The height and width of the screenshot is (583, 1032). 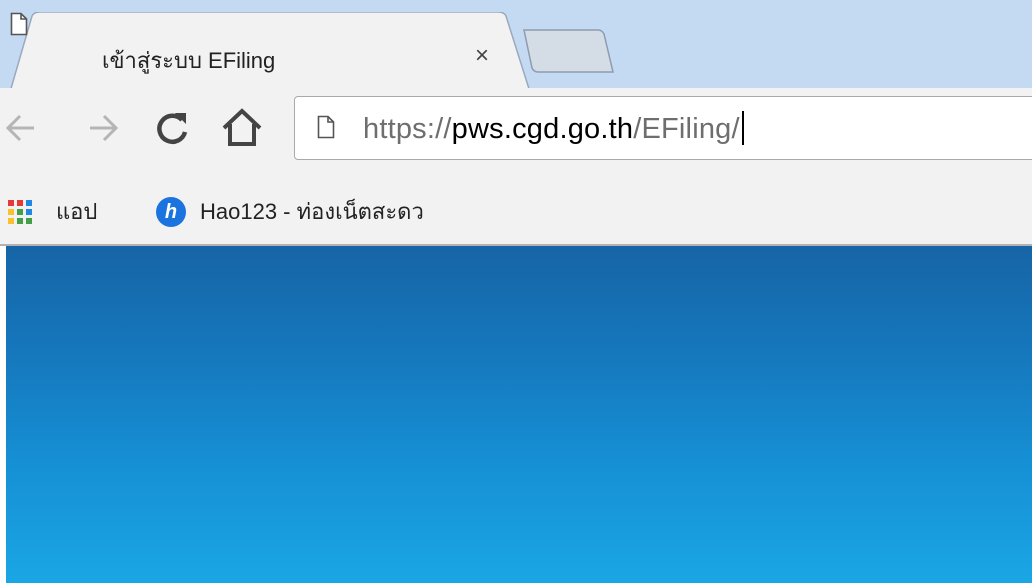 I want to click on close-icon: ×, so click(x=482, y=56).